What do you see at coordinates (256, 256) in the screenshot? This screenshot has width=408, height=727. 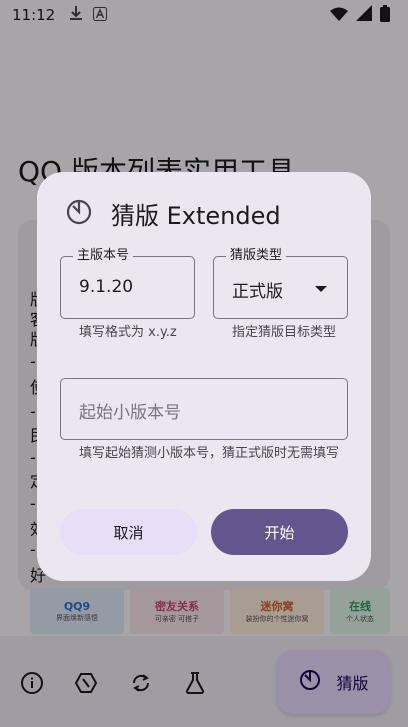 I see `guess-type-label: 猜版类型` at bounding box center [256, 256].